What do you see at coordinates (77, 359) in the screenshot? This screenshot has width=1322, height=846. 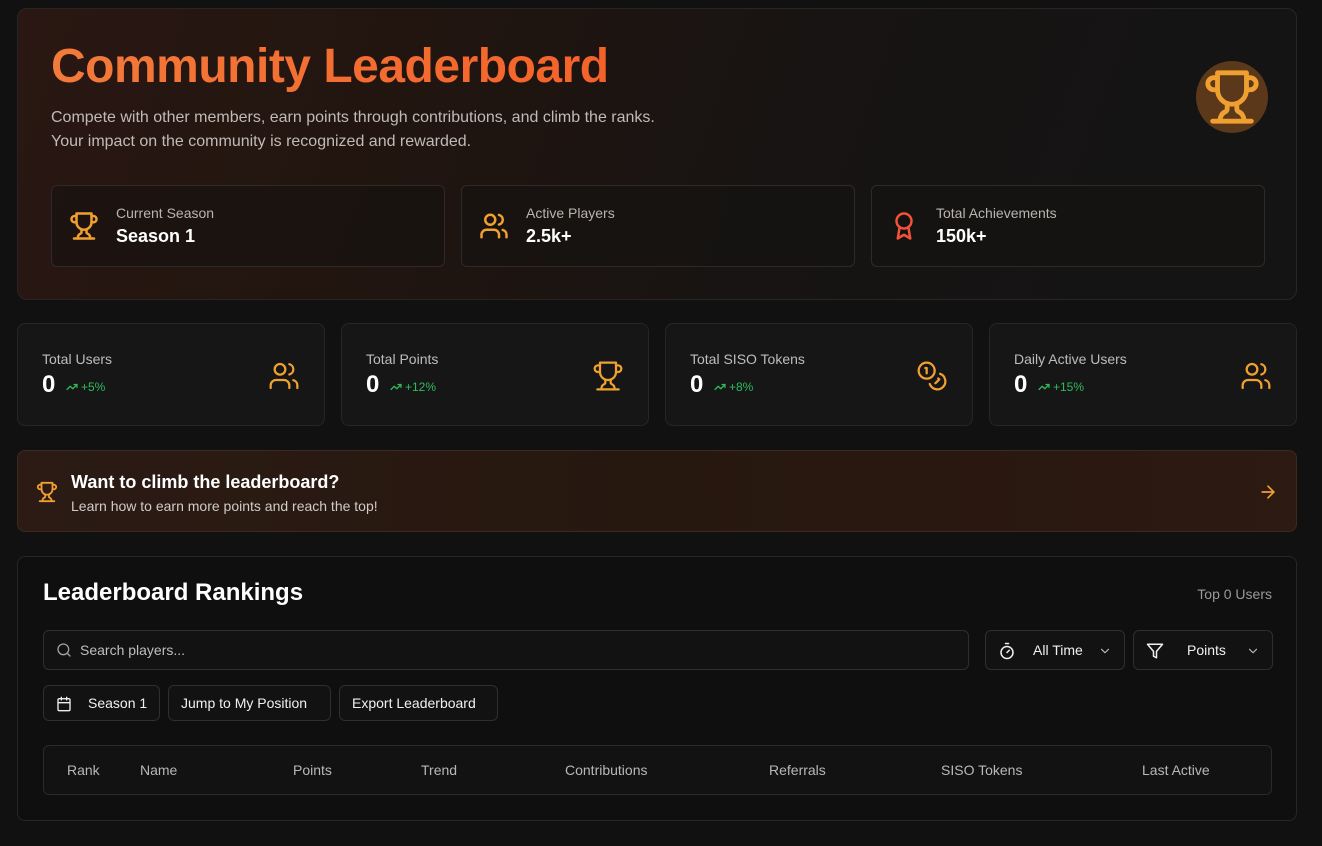 I see `stat-label: Total Users` at bounding box center [77, 359].